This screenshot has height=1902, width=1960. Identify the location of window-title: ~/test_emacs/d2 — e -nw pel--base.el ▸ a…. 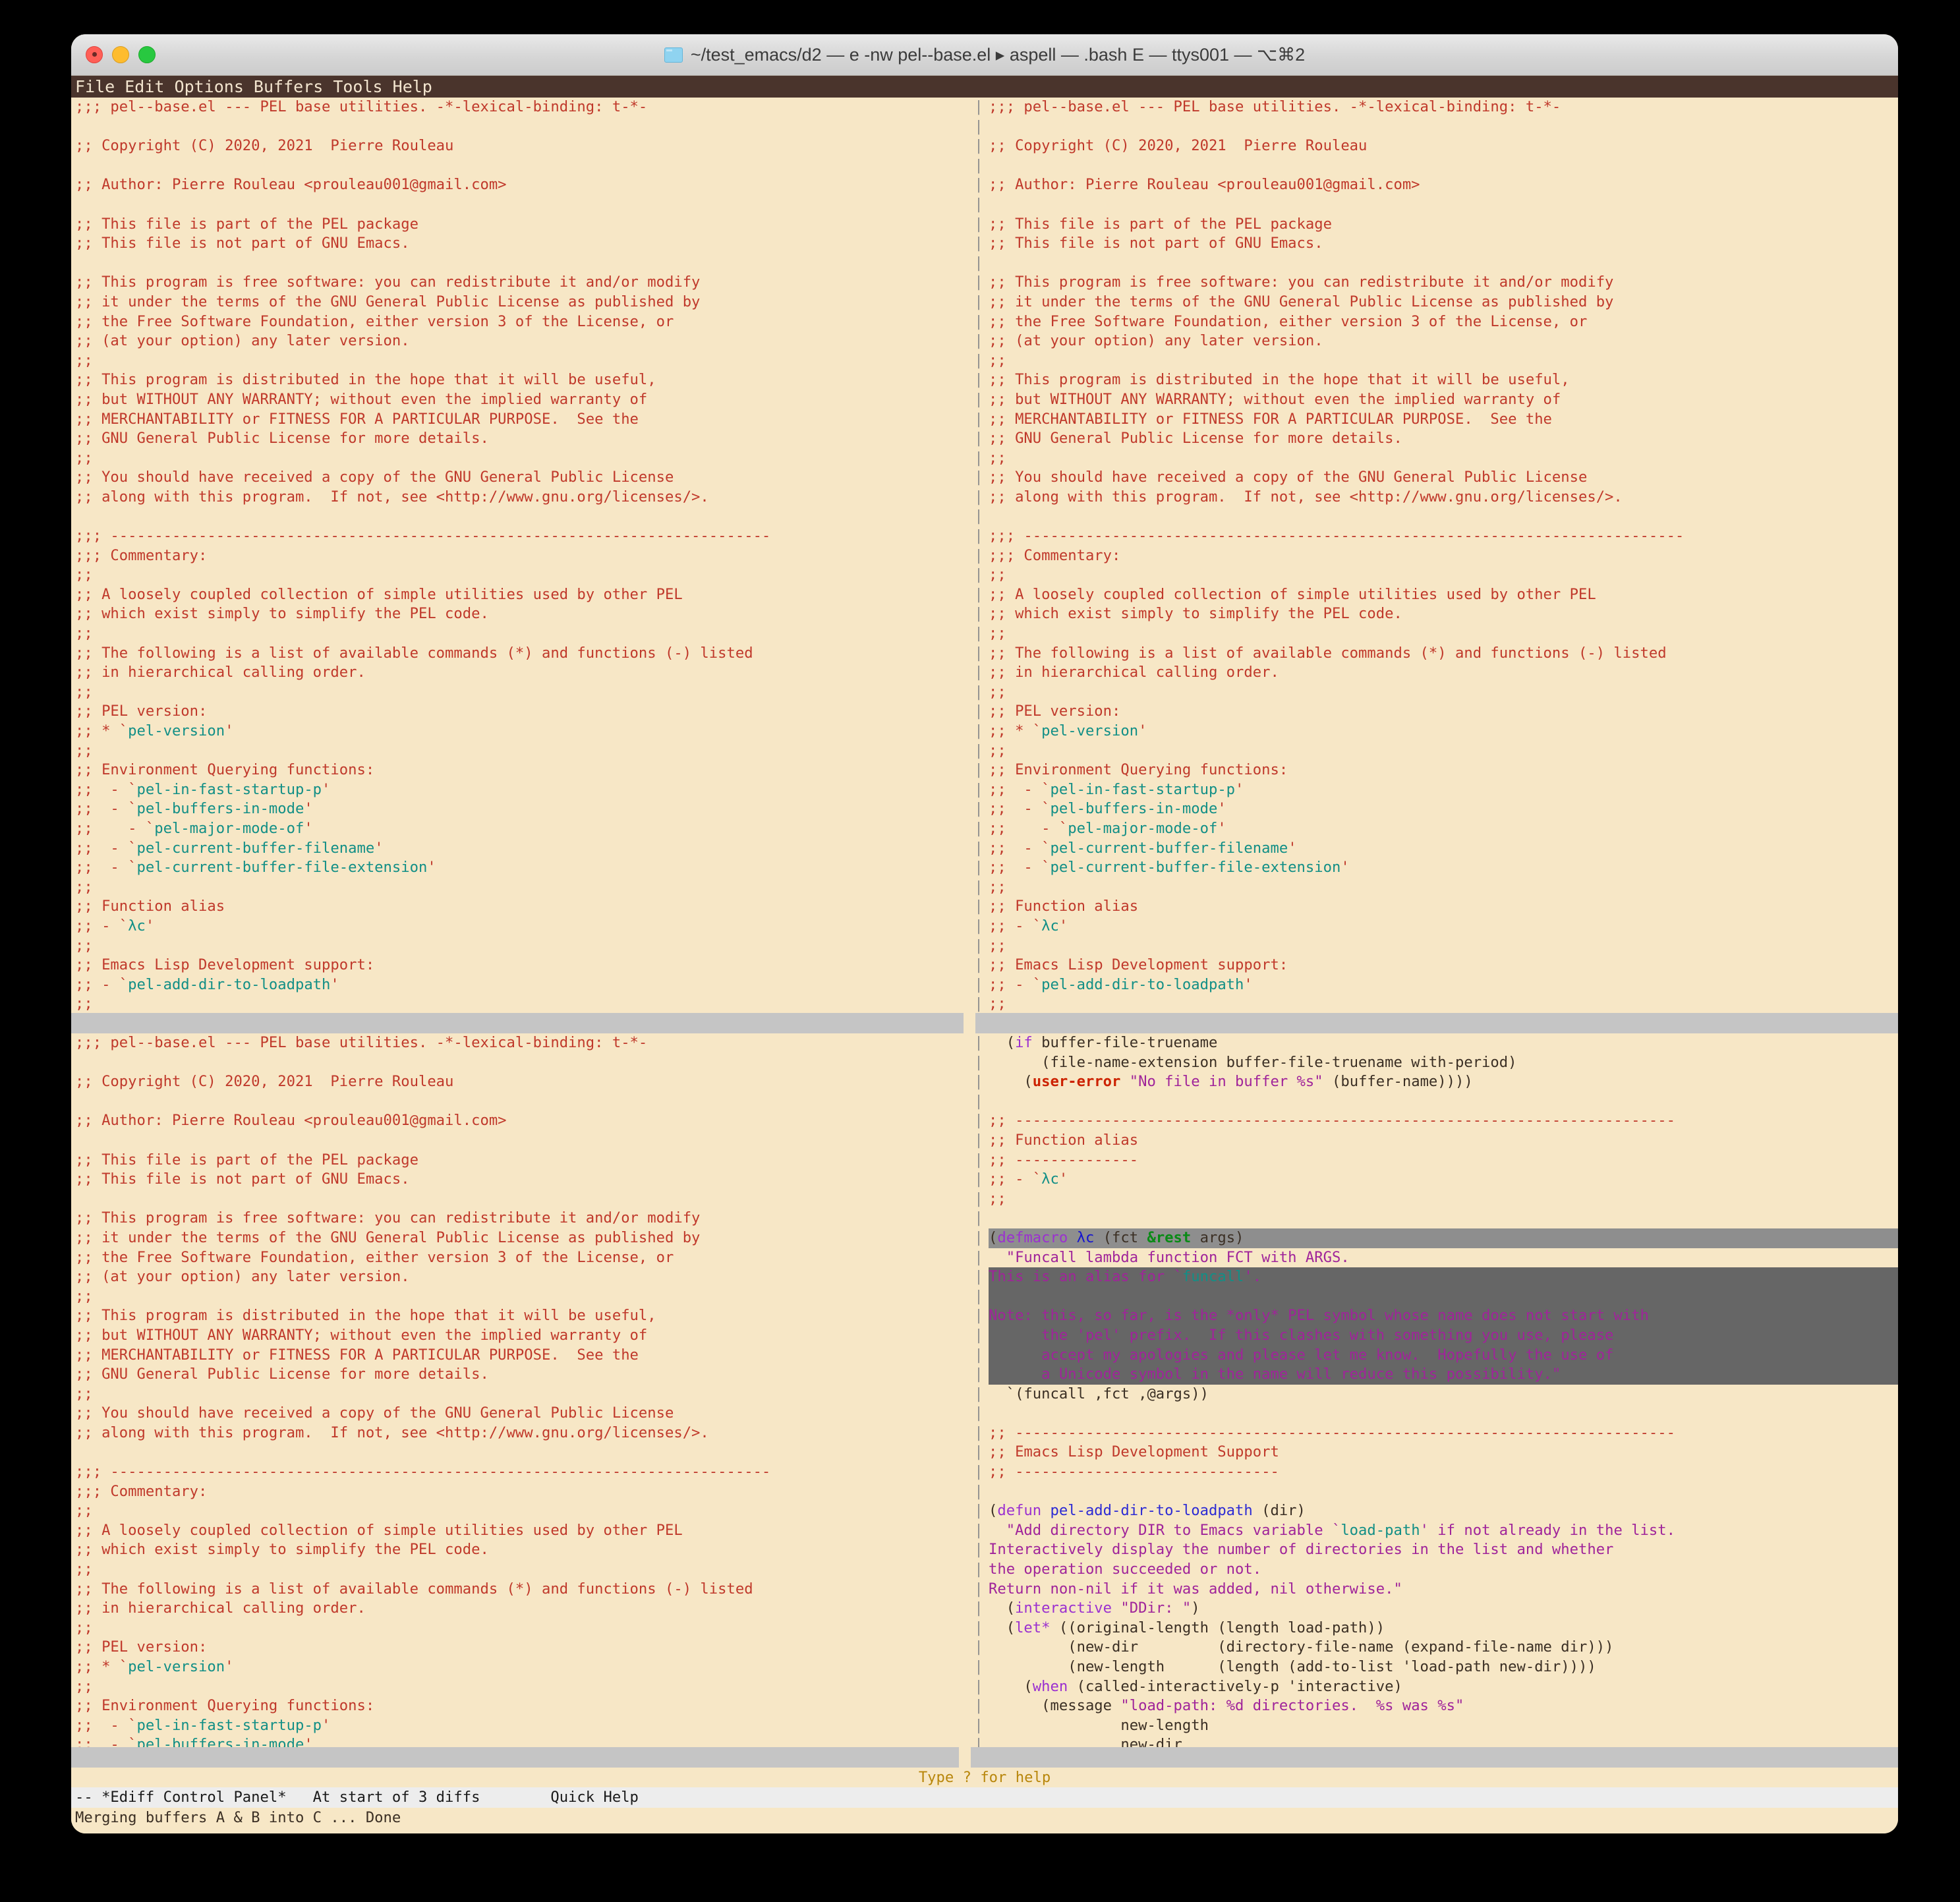
(984, 55).